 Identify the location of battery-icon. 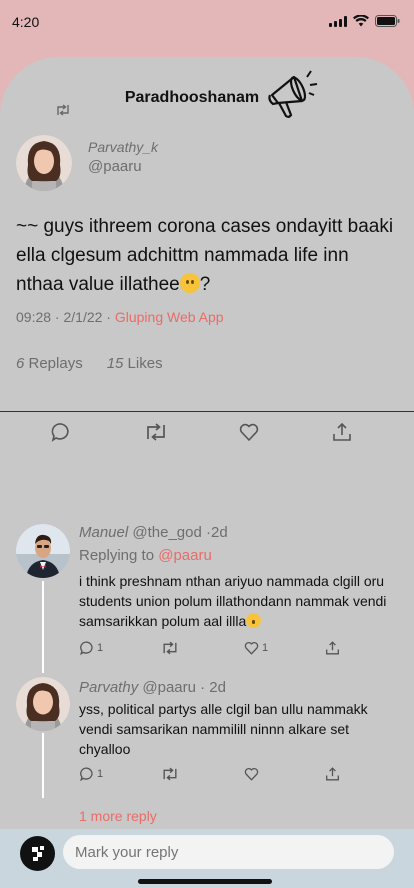
(387, 21).